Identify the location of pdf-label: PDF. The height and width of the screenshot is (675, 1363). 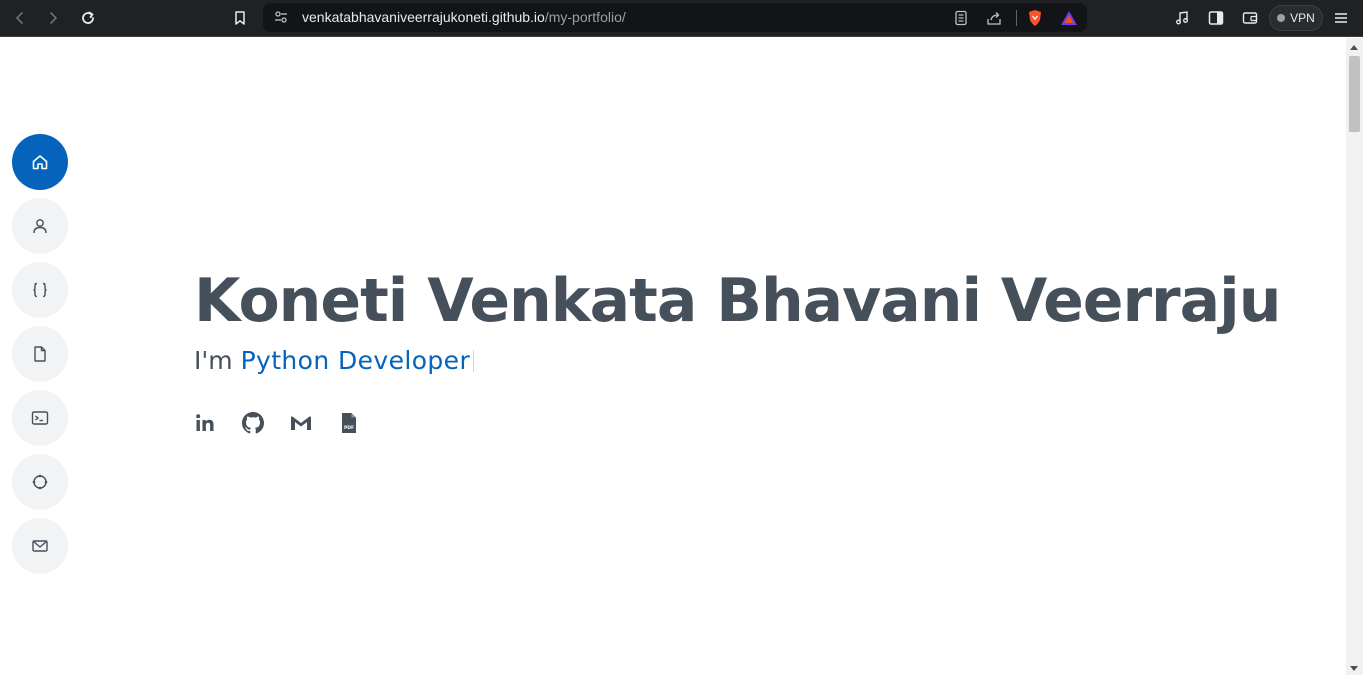
(349, 428).